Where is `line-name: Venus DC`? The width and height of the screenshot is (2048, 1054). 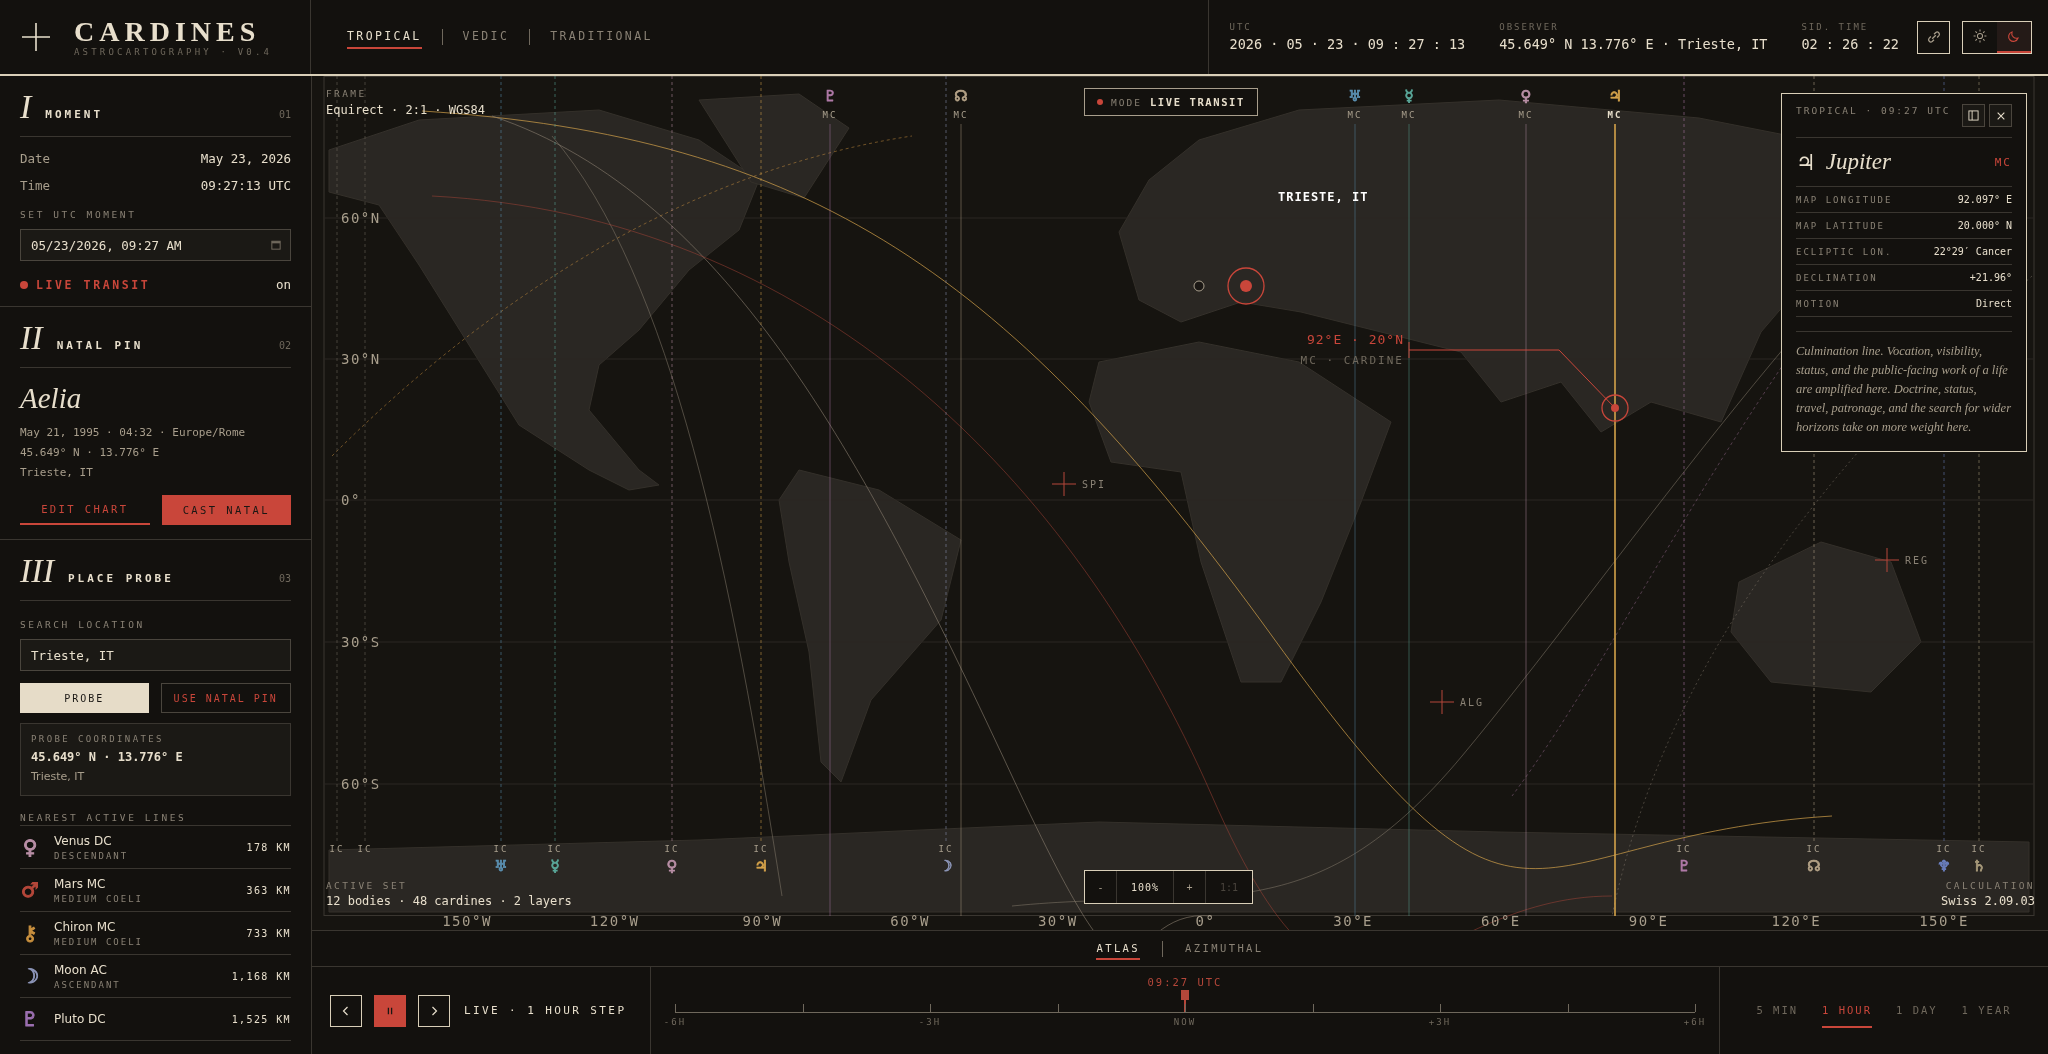 line-name: Venus DC is located at coordinates (83, 840).